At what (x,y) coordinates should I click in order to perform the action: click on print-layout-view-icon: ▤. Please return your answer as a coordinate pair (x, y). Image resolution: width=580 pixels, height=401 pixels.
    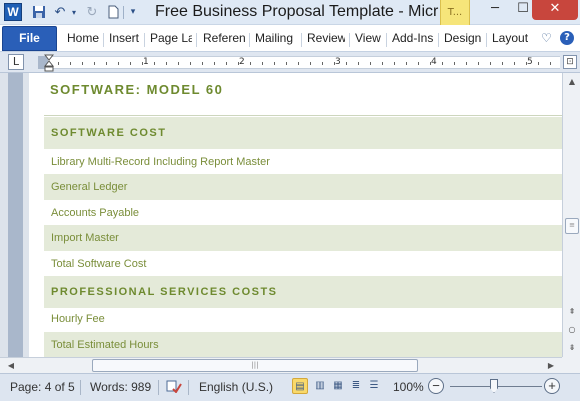
    Looking at the image, I should click on (300, 386).